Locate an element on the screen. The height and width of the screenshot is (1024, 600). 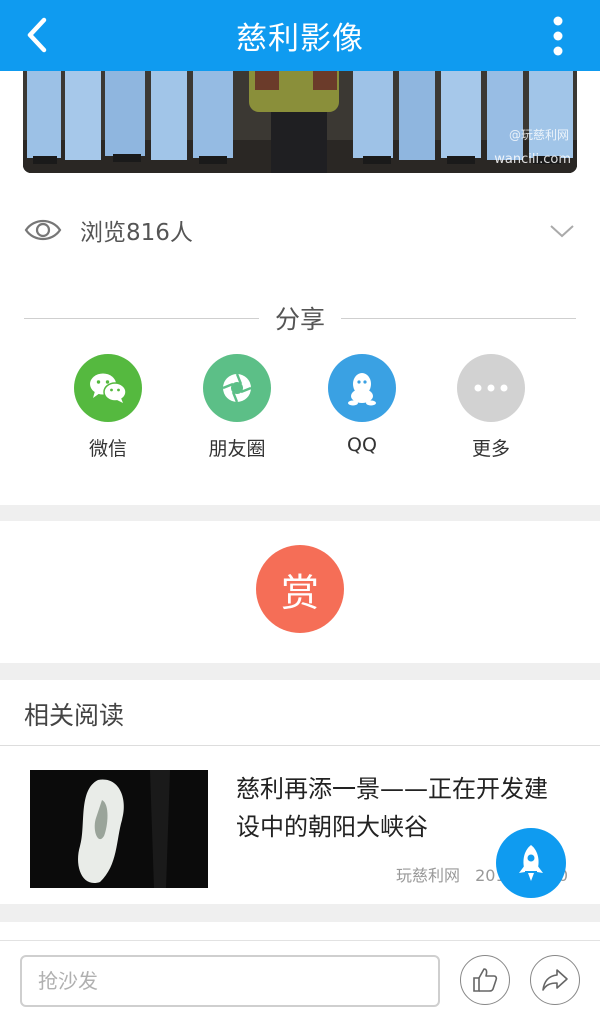
page-title: 慈利影像 is located at coordinates (300, 39).